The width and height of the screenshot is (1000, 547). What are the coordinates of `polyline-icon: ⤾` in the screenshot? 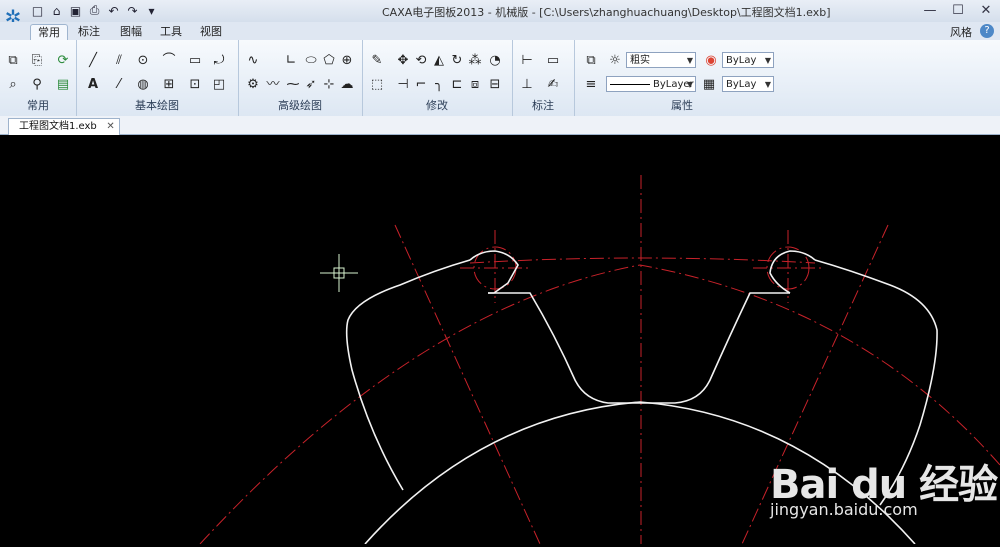 It's located at (219, 61).